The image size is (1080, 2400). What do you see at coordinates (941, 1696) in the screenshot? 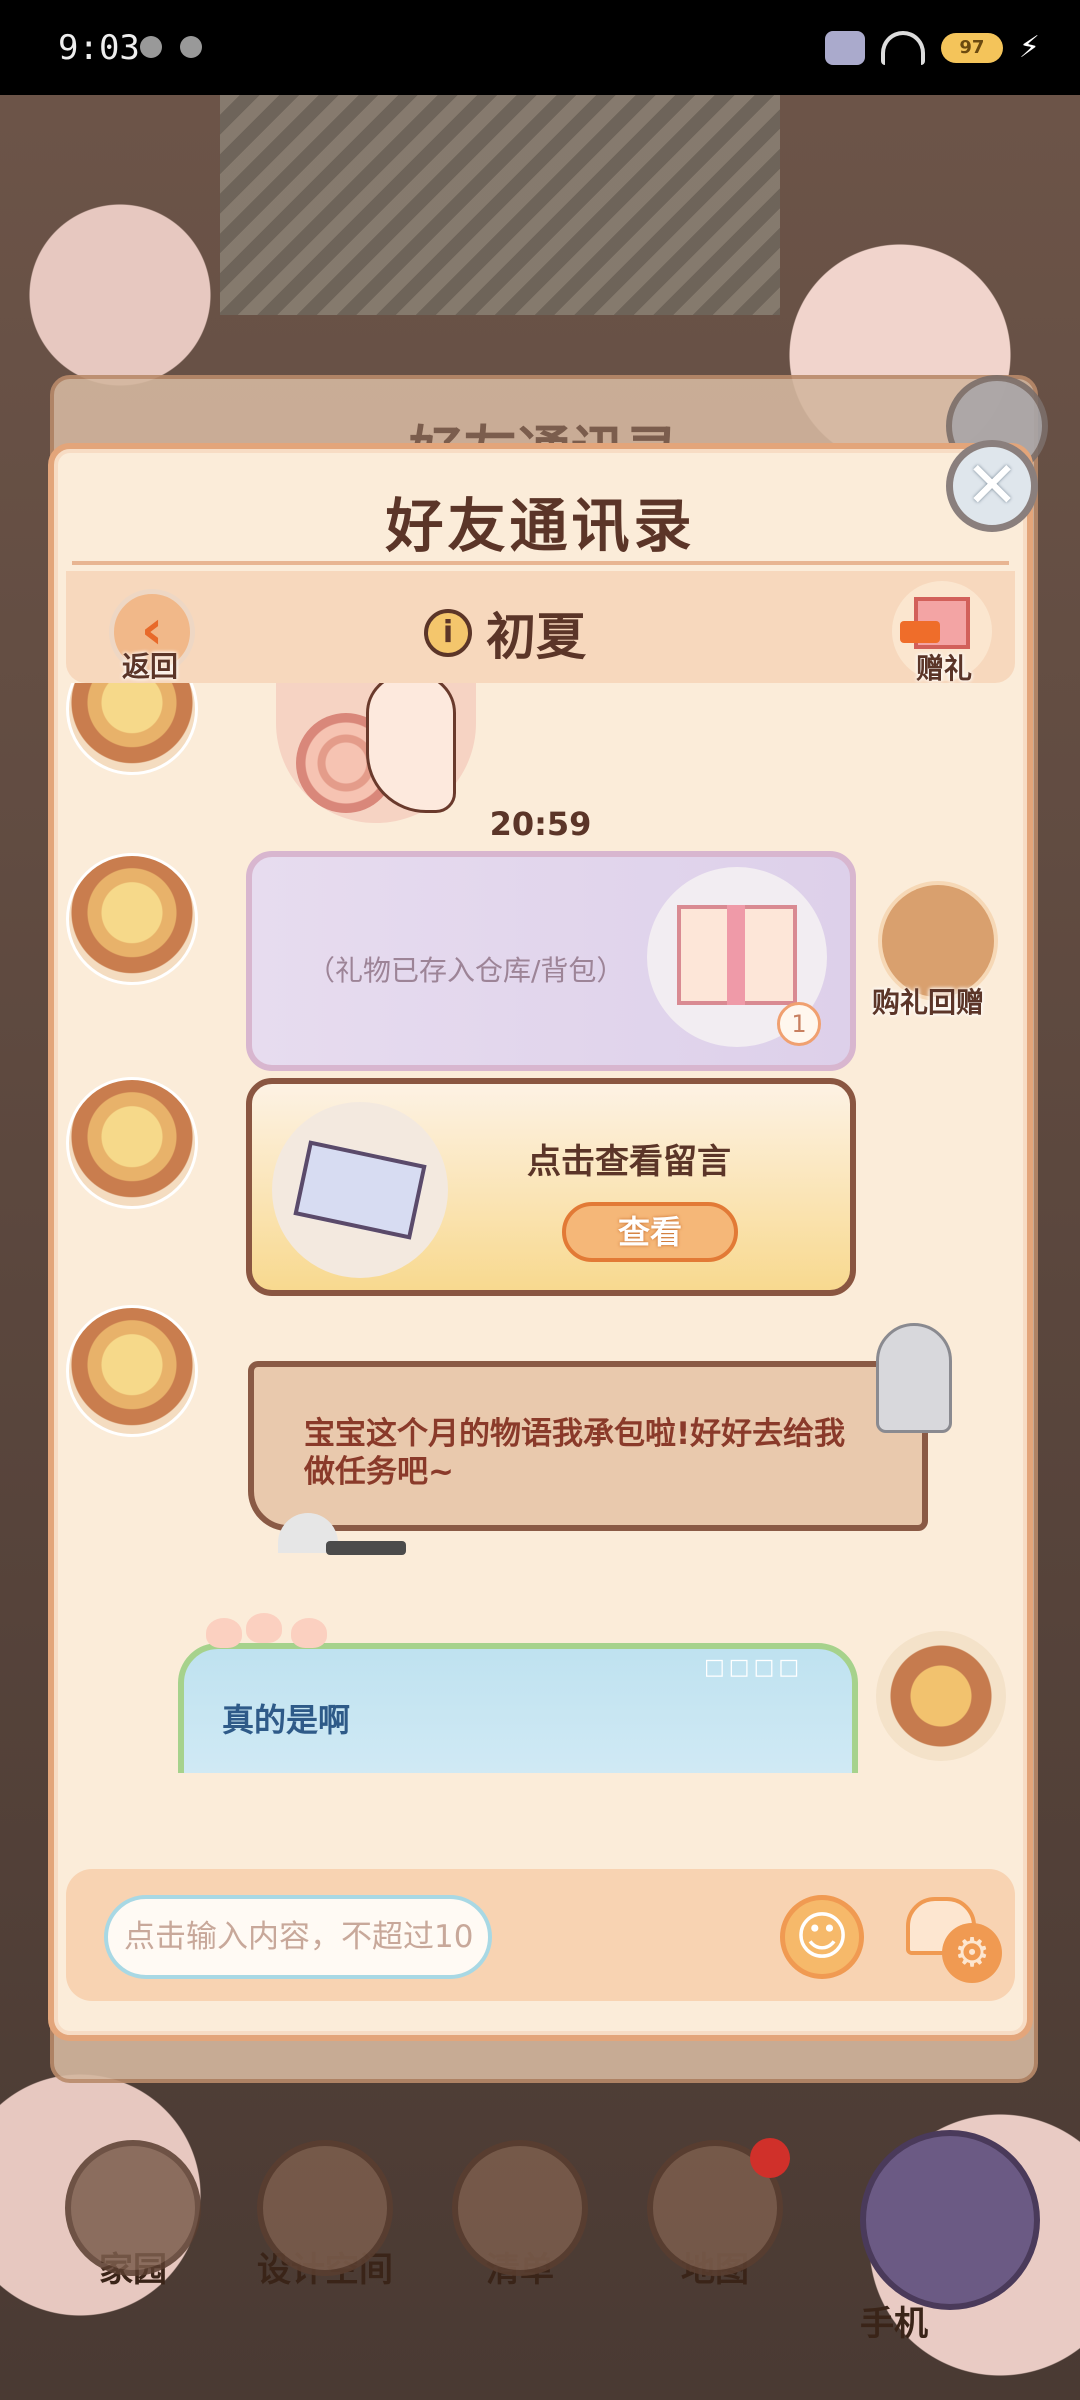
I see `my-avatar` at bounding box center [941, 1696].